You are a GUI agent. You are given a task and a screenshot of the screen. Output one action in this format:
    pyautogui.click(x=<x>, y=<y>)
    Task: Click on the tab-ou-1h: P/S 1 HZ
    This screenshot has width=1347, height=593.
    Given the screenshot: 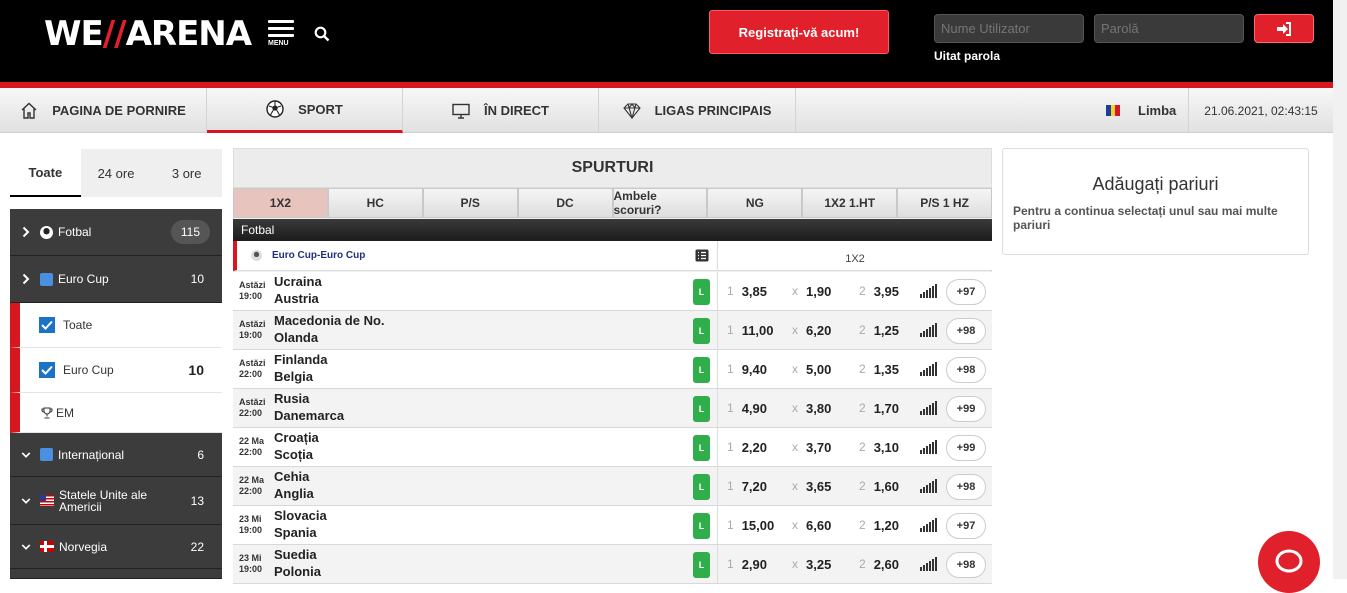 What is the action you would take?
    pyautogui.click(x=944, y=203)
    